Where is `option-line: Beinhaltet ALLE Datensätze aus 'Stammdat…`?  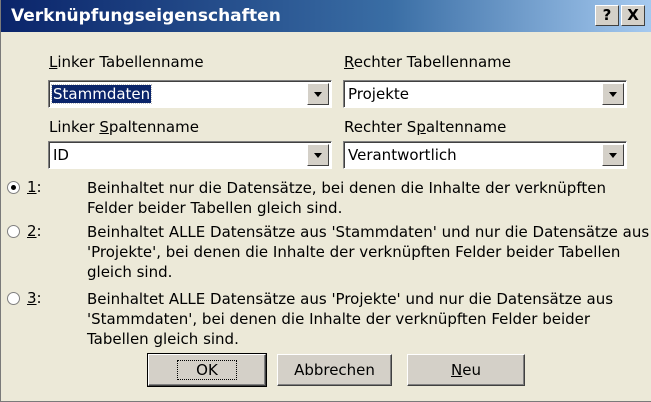 option-line: Beinhaltet ALLE Datensätze aus 'Stammdat… is located at coordinates (368, 232).